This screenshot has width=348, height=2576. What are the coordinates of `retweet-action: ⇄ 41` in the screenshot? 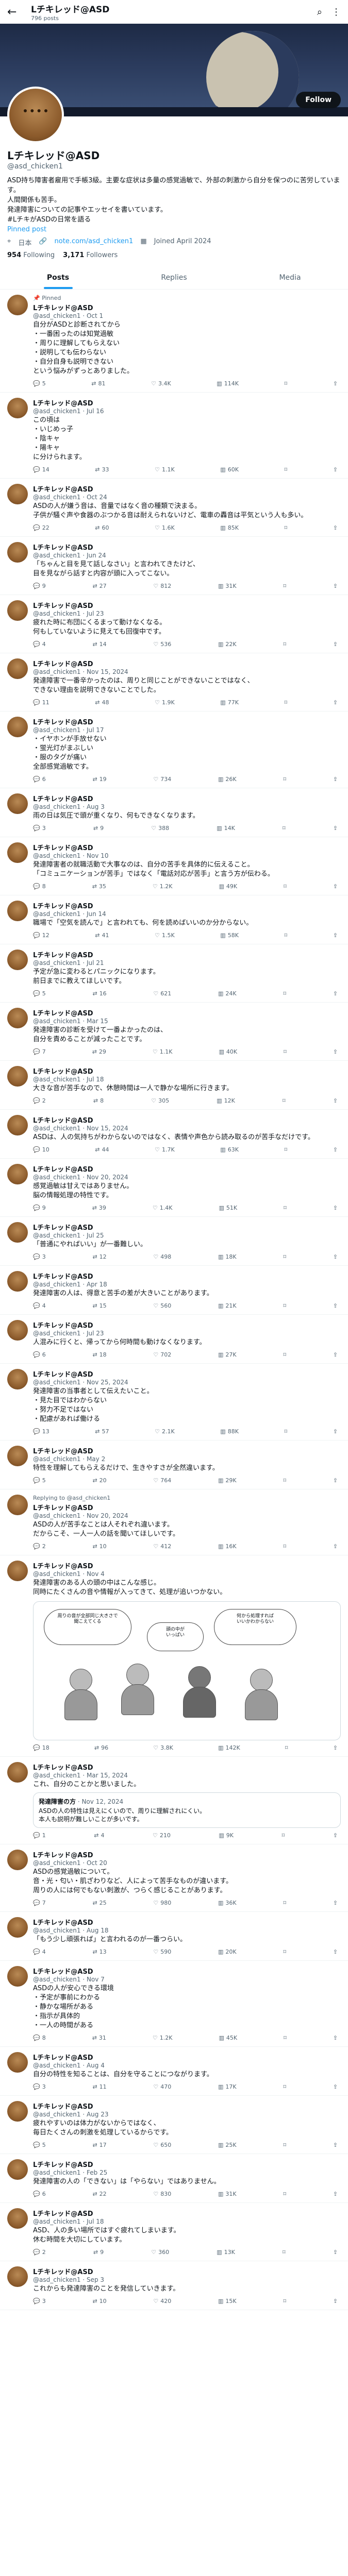 It's located at (102, 935).